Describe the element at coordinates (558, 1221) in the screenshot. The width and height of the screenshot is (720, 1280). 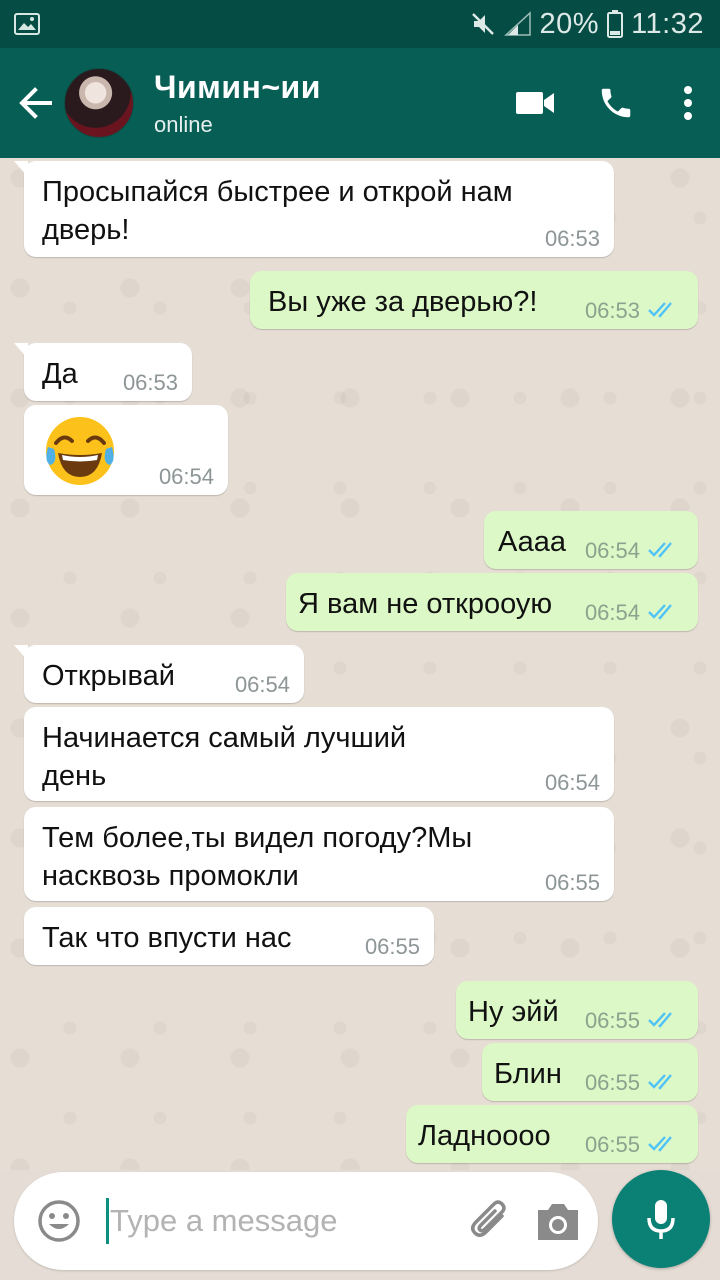
I see `camera-icon` at that location.